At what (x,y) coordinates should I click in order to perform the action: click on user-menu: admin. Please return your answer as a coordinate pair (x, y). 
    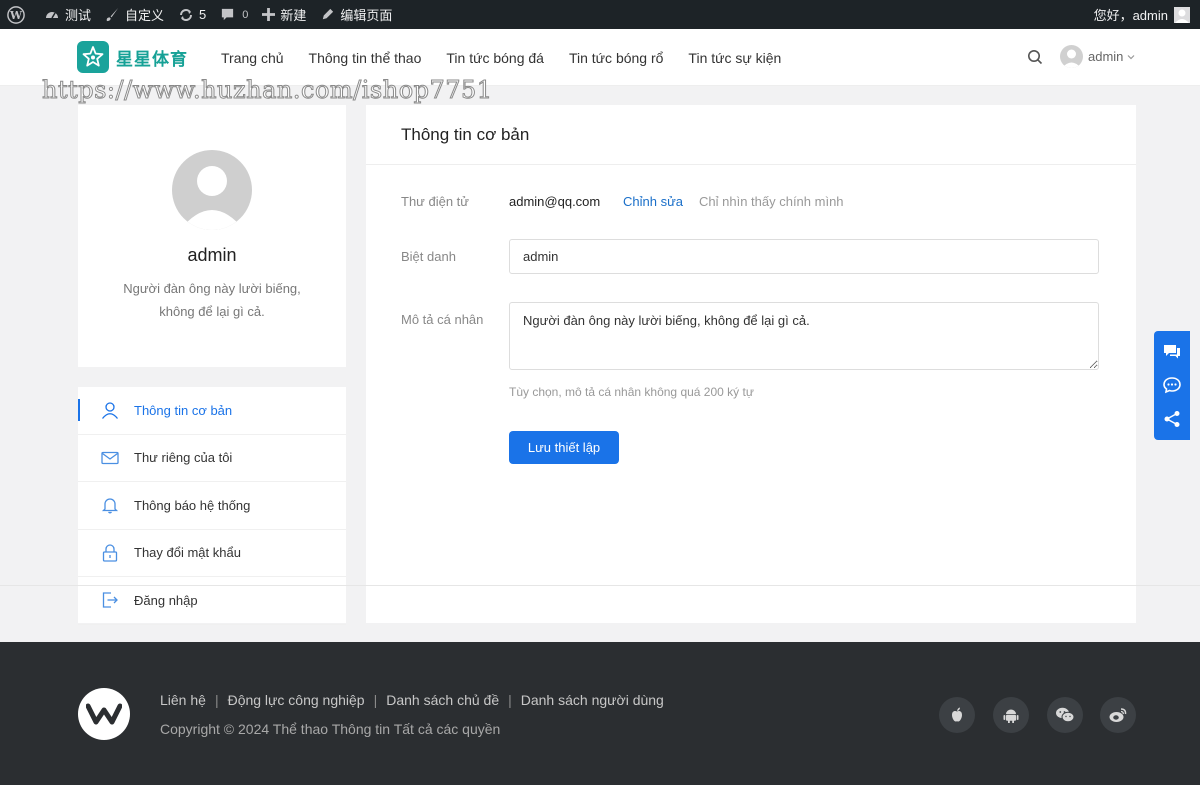
    Looking at the image, I should click on (1098, 56).